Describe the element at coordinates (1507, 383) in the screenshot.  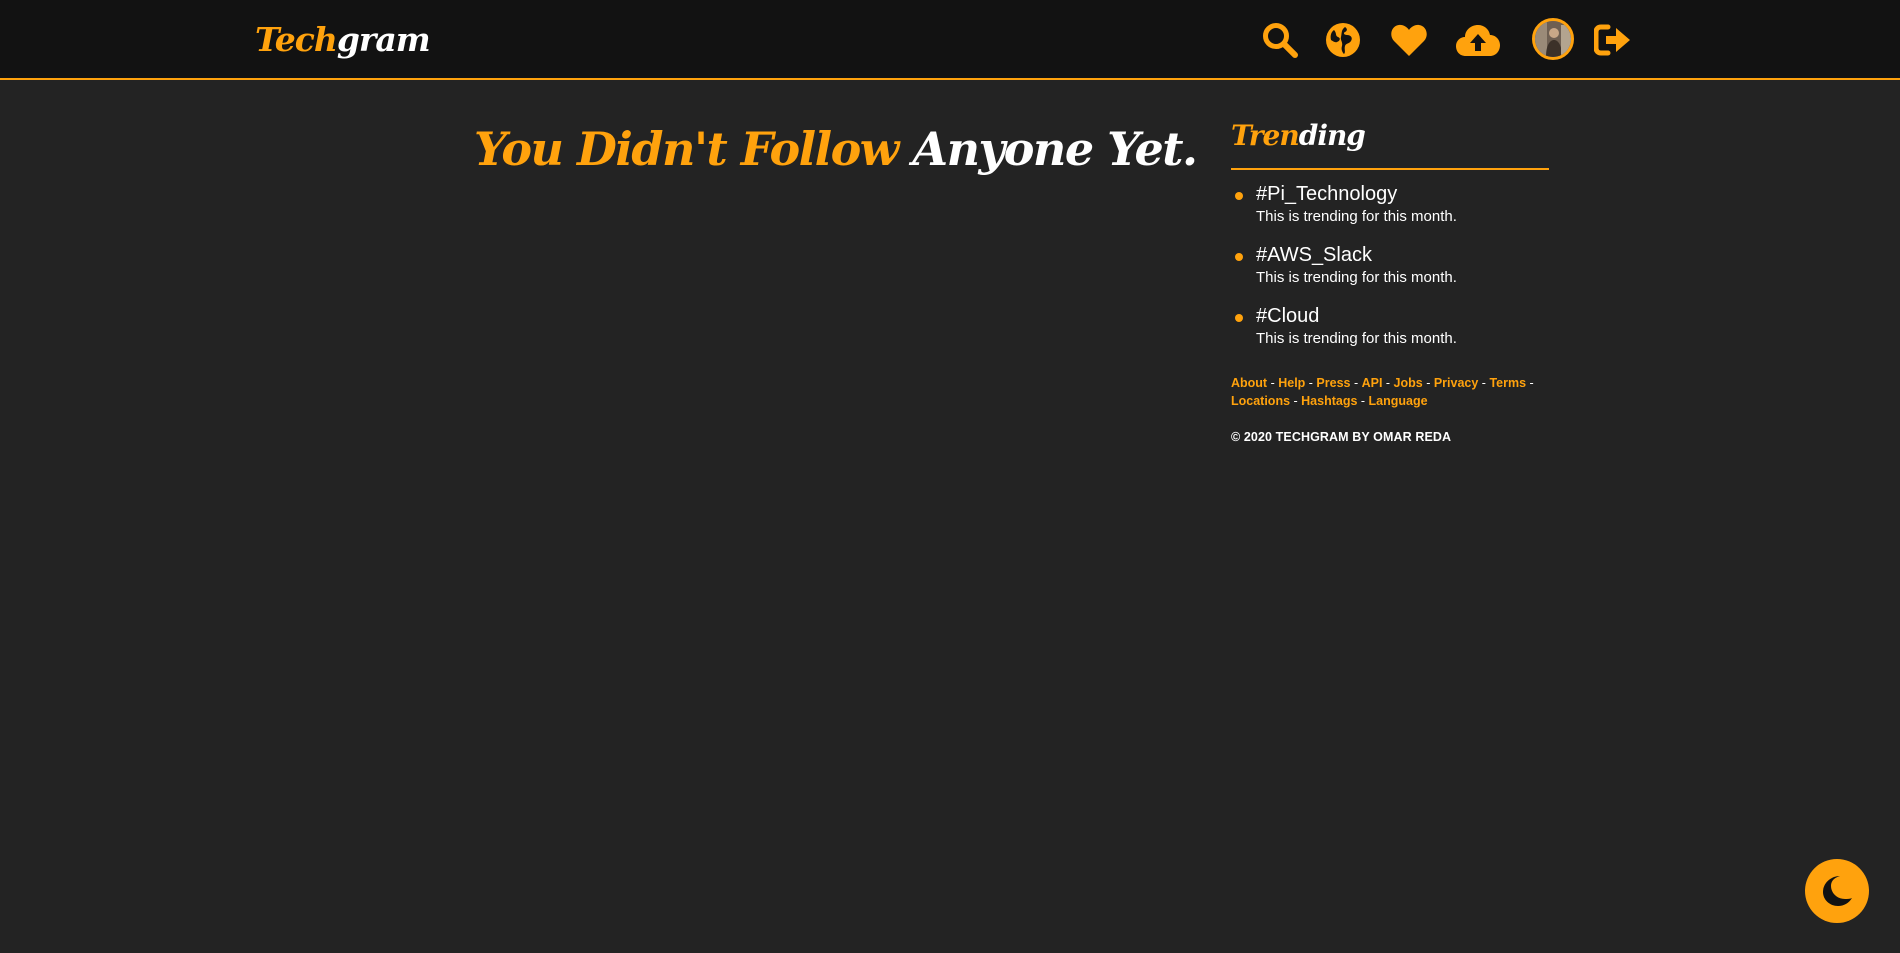
I see `footer-link-terms: Terms` at that location.